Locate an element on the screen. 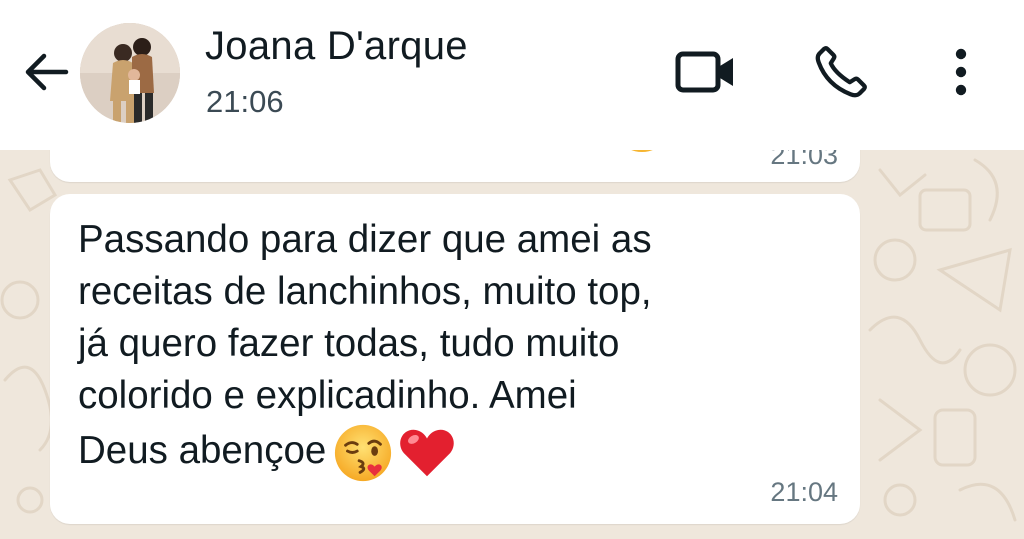 The width and height of the screenshot is (1024, 539). message-line-with-emojis: Deus abençoe is located at coordinates (428, 453).